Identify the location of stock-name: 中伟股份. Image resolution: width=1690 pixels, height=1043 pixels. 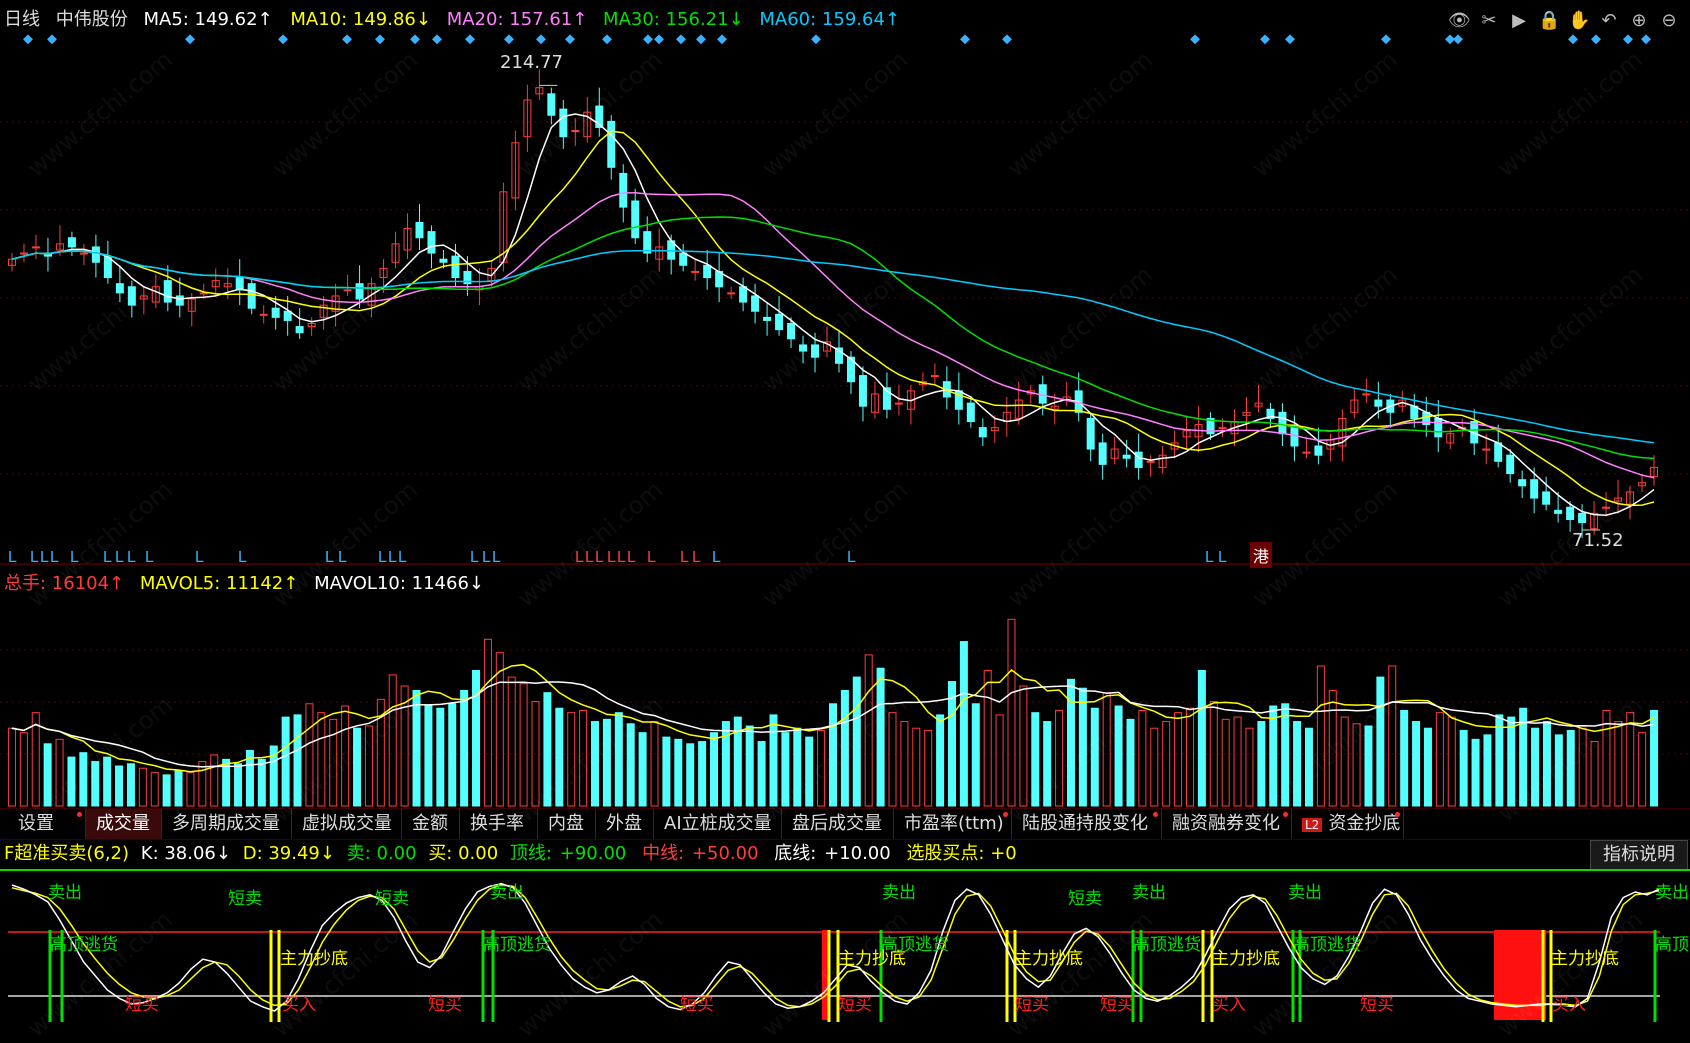
(91, 19).